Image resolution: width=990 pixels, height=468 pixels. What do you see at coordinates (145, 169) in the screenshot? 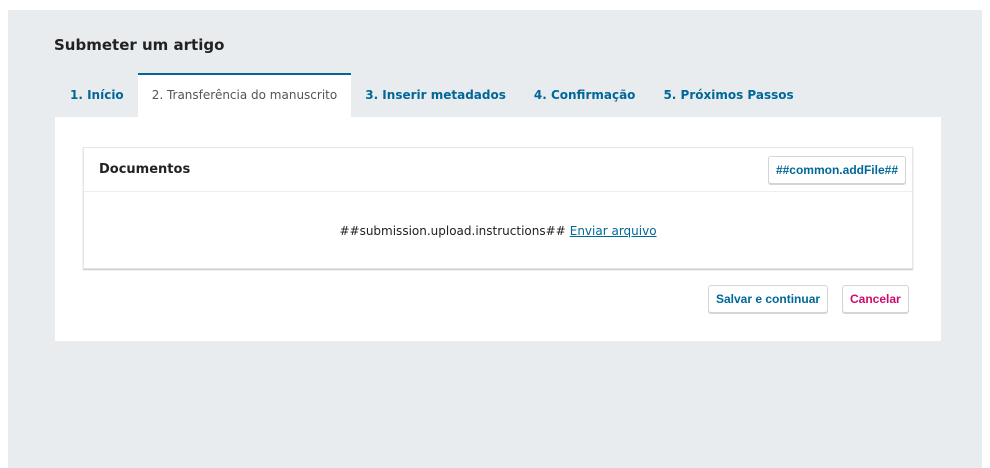
I see `documents-title: Documentos` at bounding box center [145, 169].